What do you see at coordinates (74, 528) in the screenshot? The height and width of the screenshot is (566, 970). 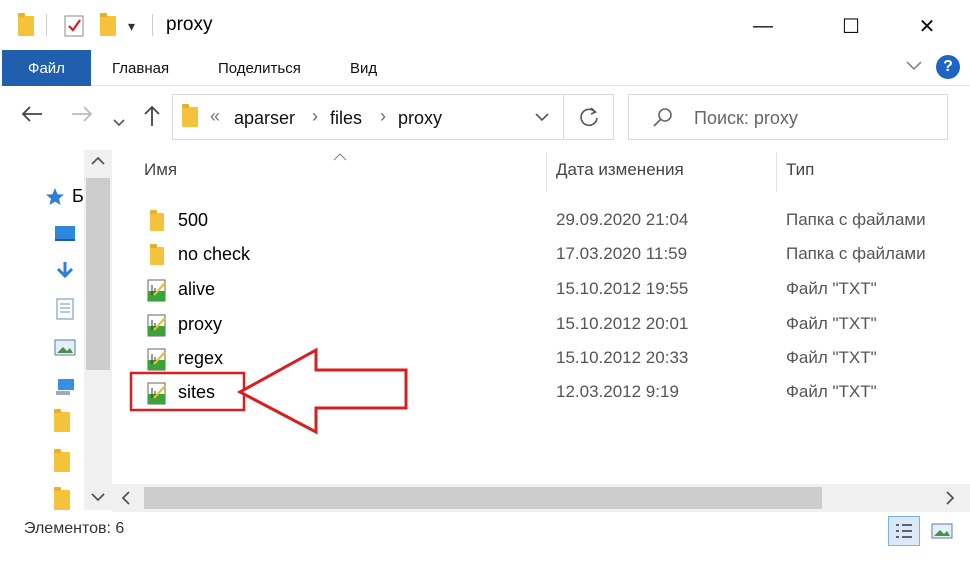 I see `status-items-count: Элементов: 6` at bounding box center [74, 528].